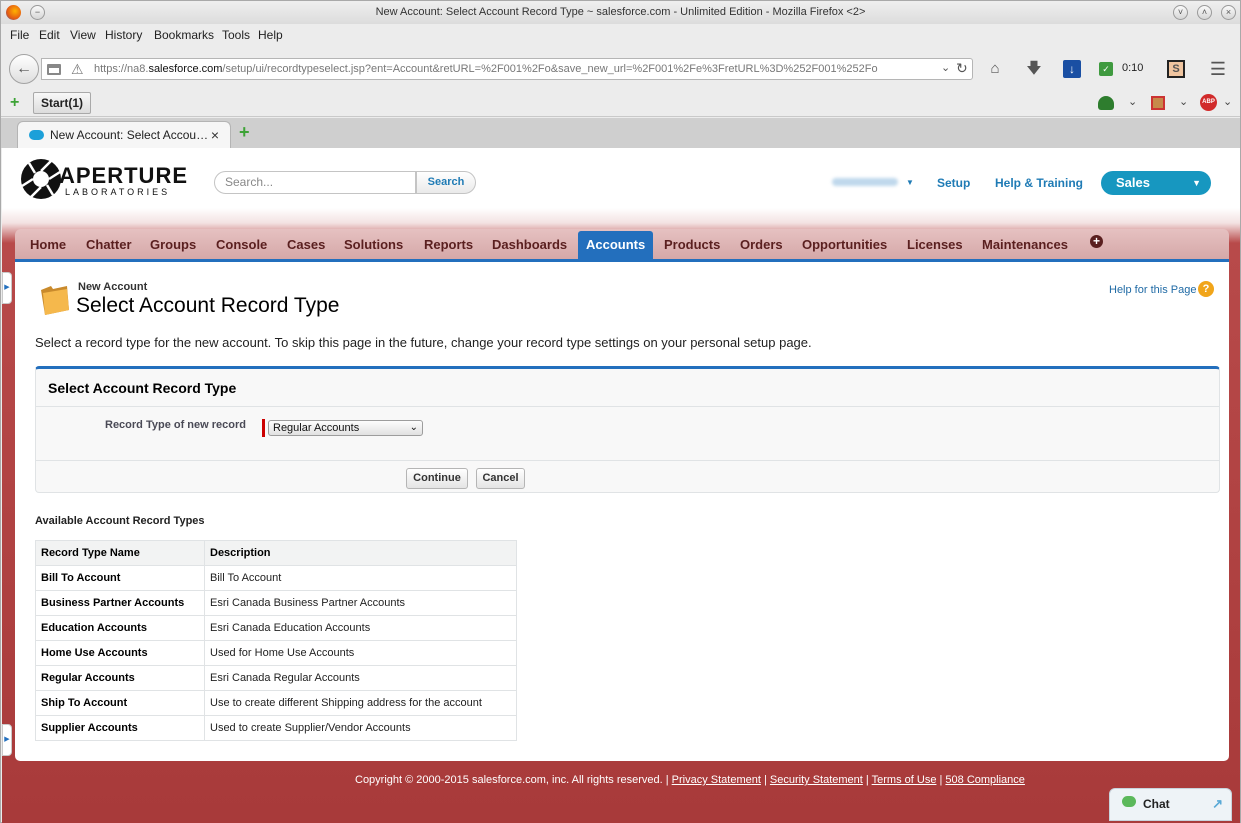 The width and height of the screenshot is (1241, 823). Describe the element at coordinates (244, 132) in the screenshot. I see `new-tab-icon: +` at that location.